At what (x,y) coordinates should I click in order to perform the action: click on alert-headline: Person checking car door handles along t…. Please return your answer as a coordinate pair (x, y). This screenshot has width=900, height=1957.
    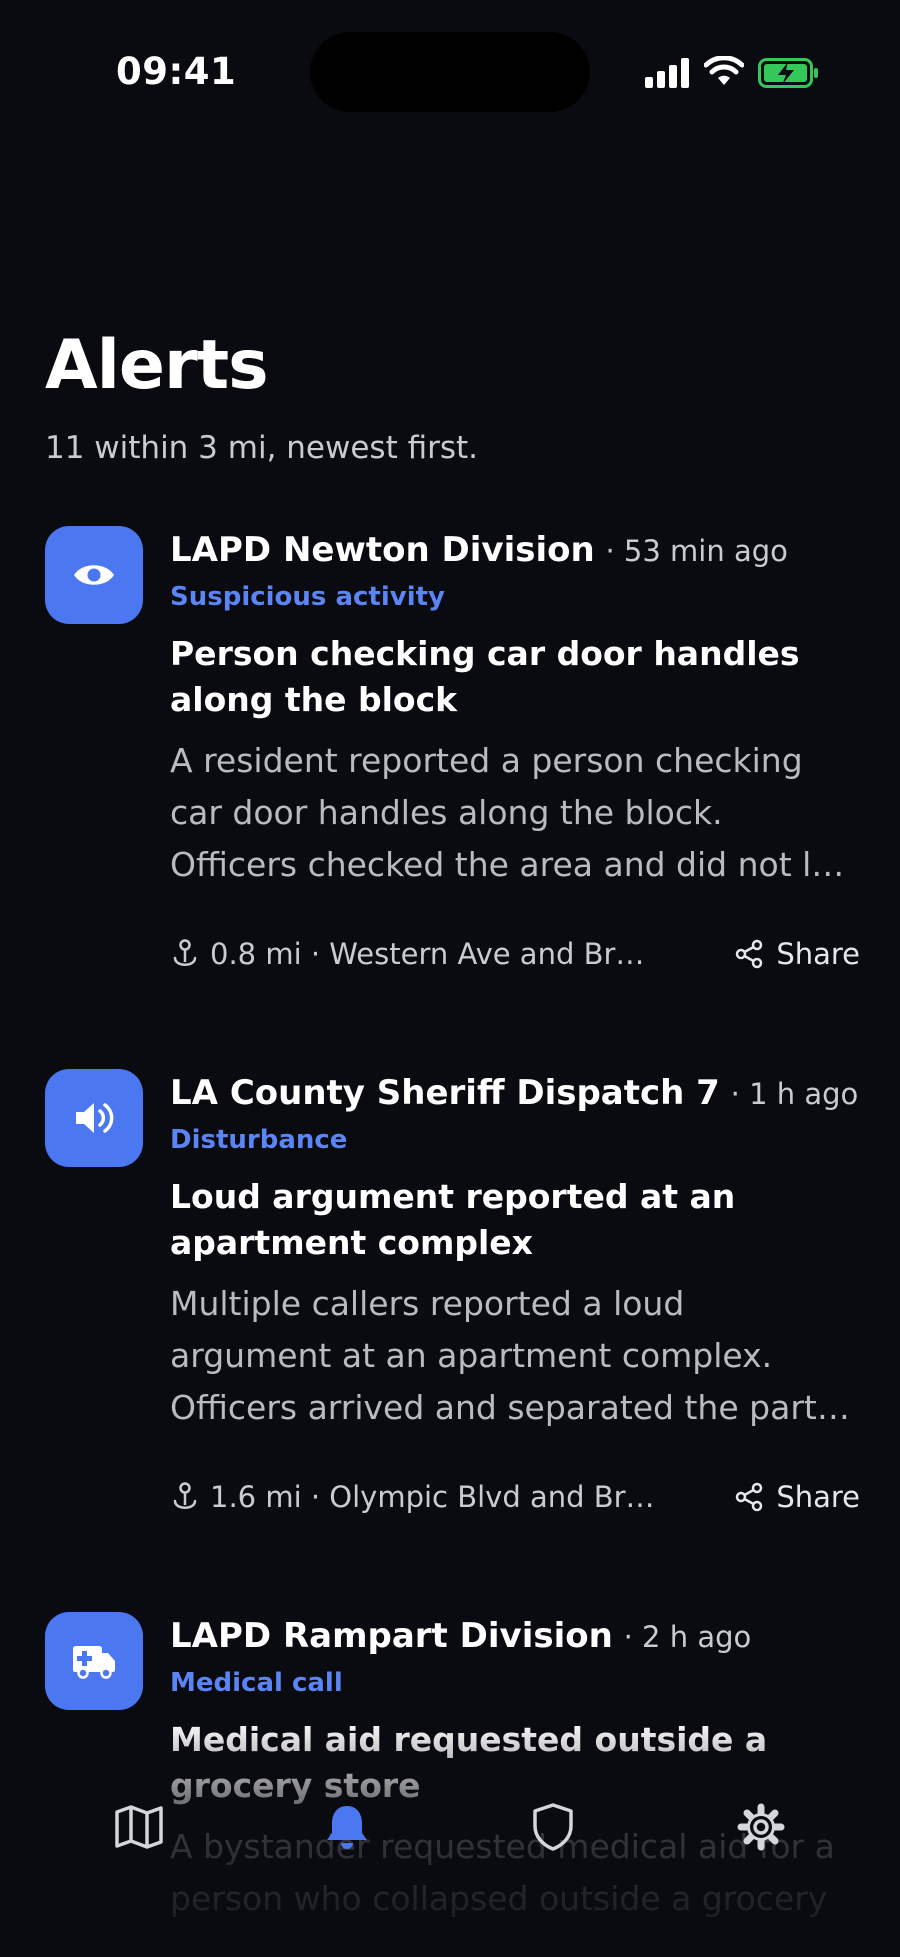
    Looking at the image, I should click on (485, 676).